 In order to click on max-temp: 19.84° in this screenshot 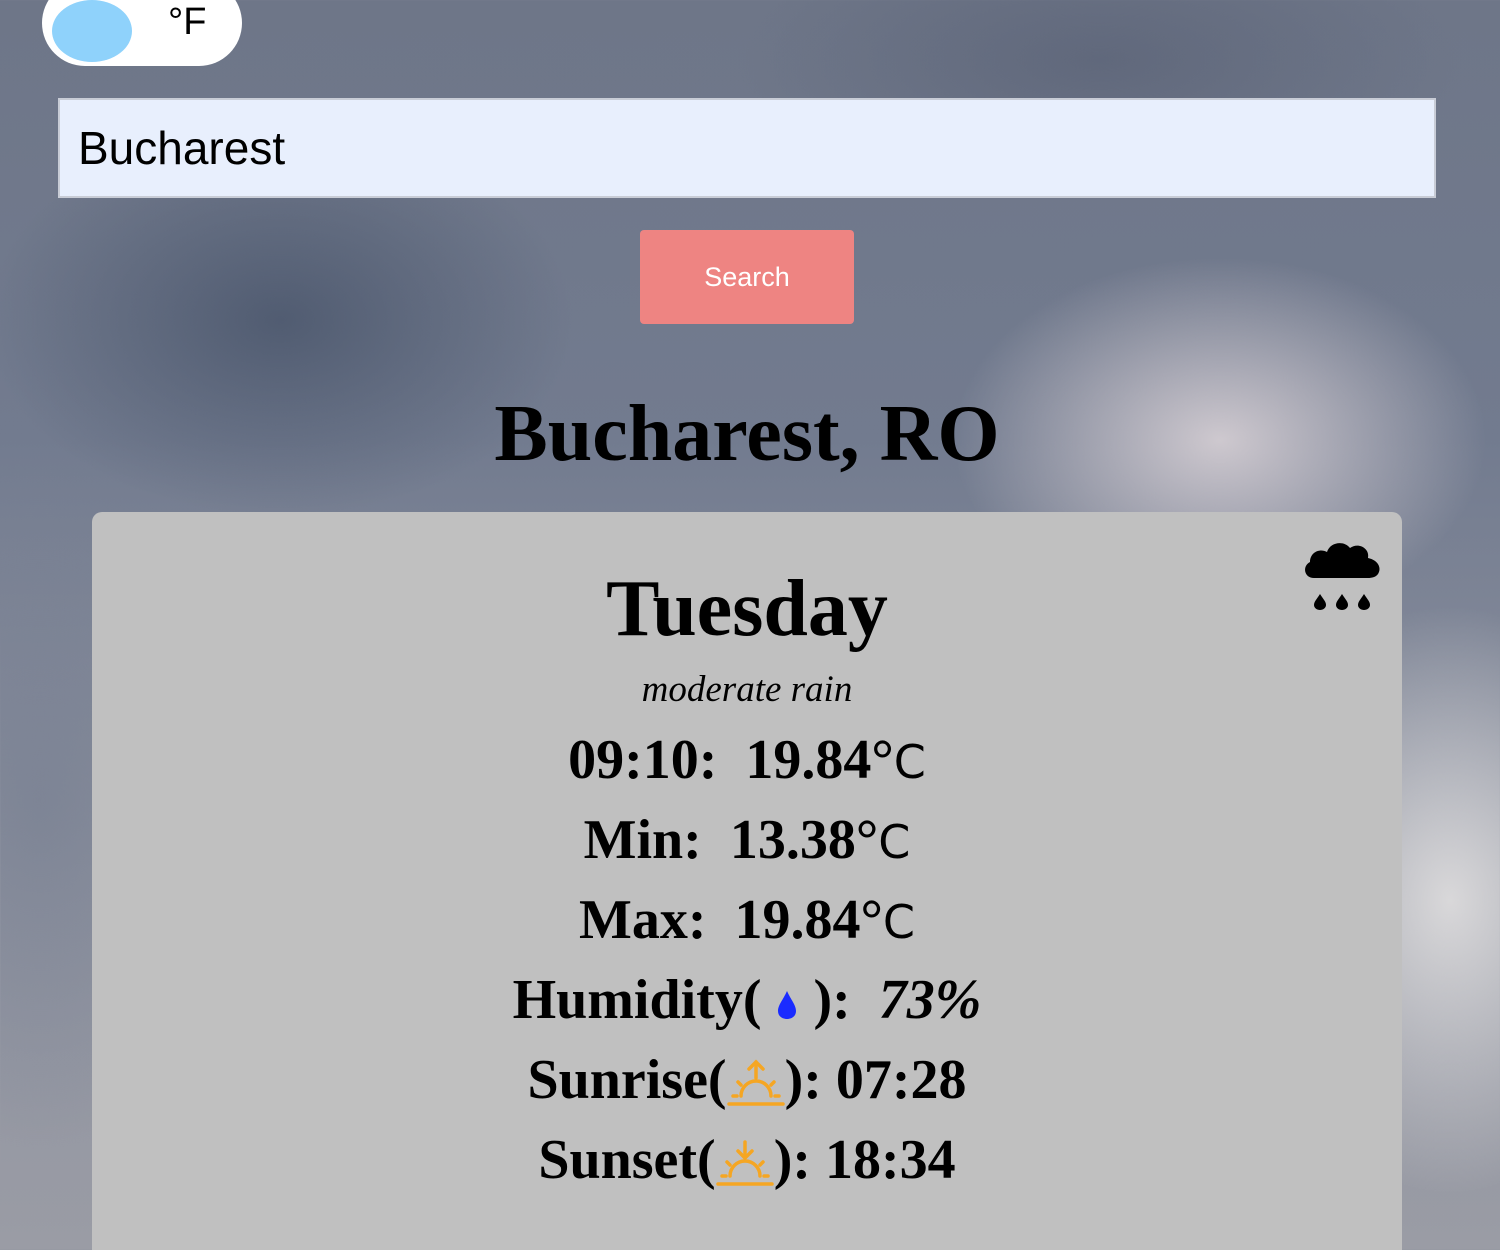, I will do `click(808, 920)`.